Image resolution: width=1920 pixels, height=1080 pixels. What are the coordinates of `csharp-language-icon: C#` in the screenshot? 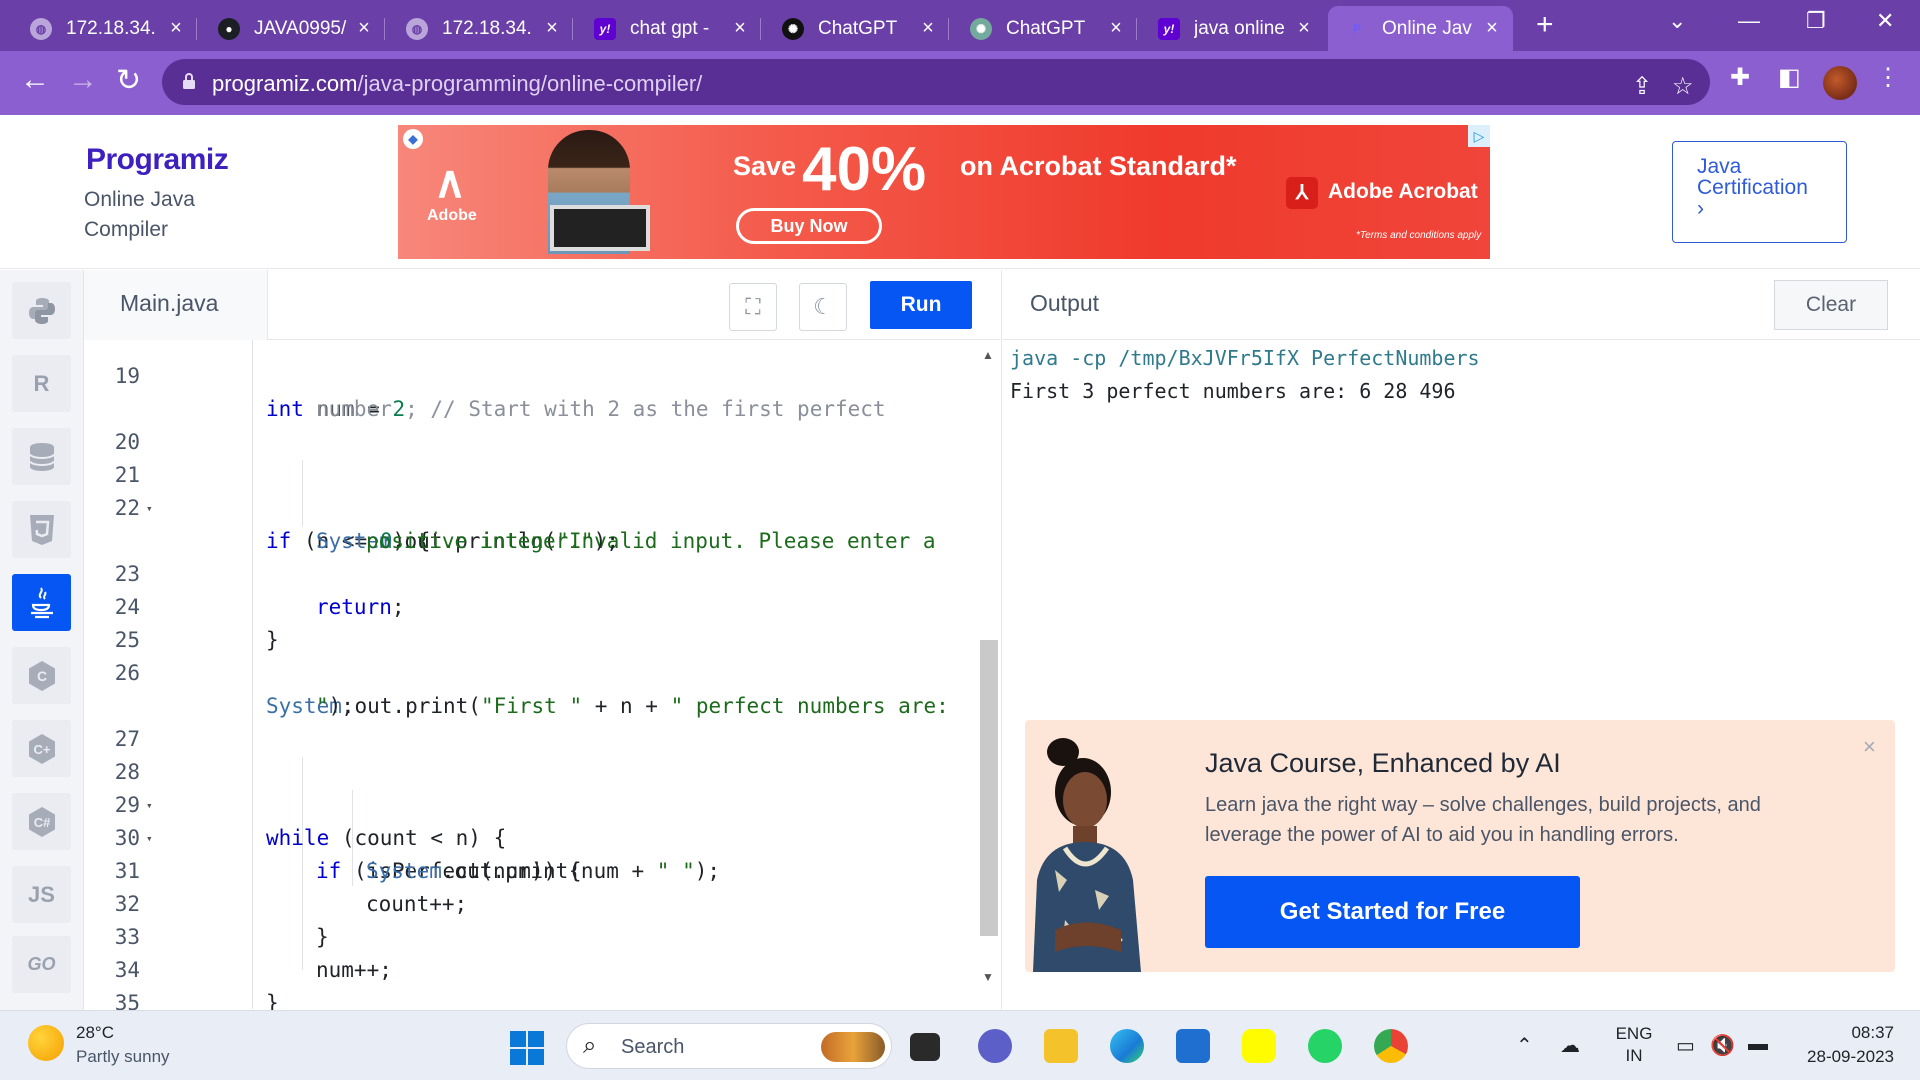 It's located at (41, 821).